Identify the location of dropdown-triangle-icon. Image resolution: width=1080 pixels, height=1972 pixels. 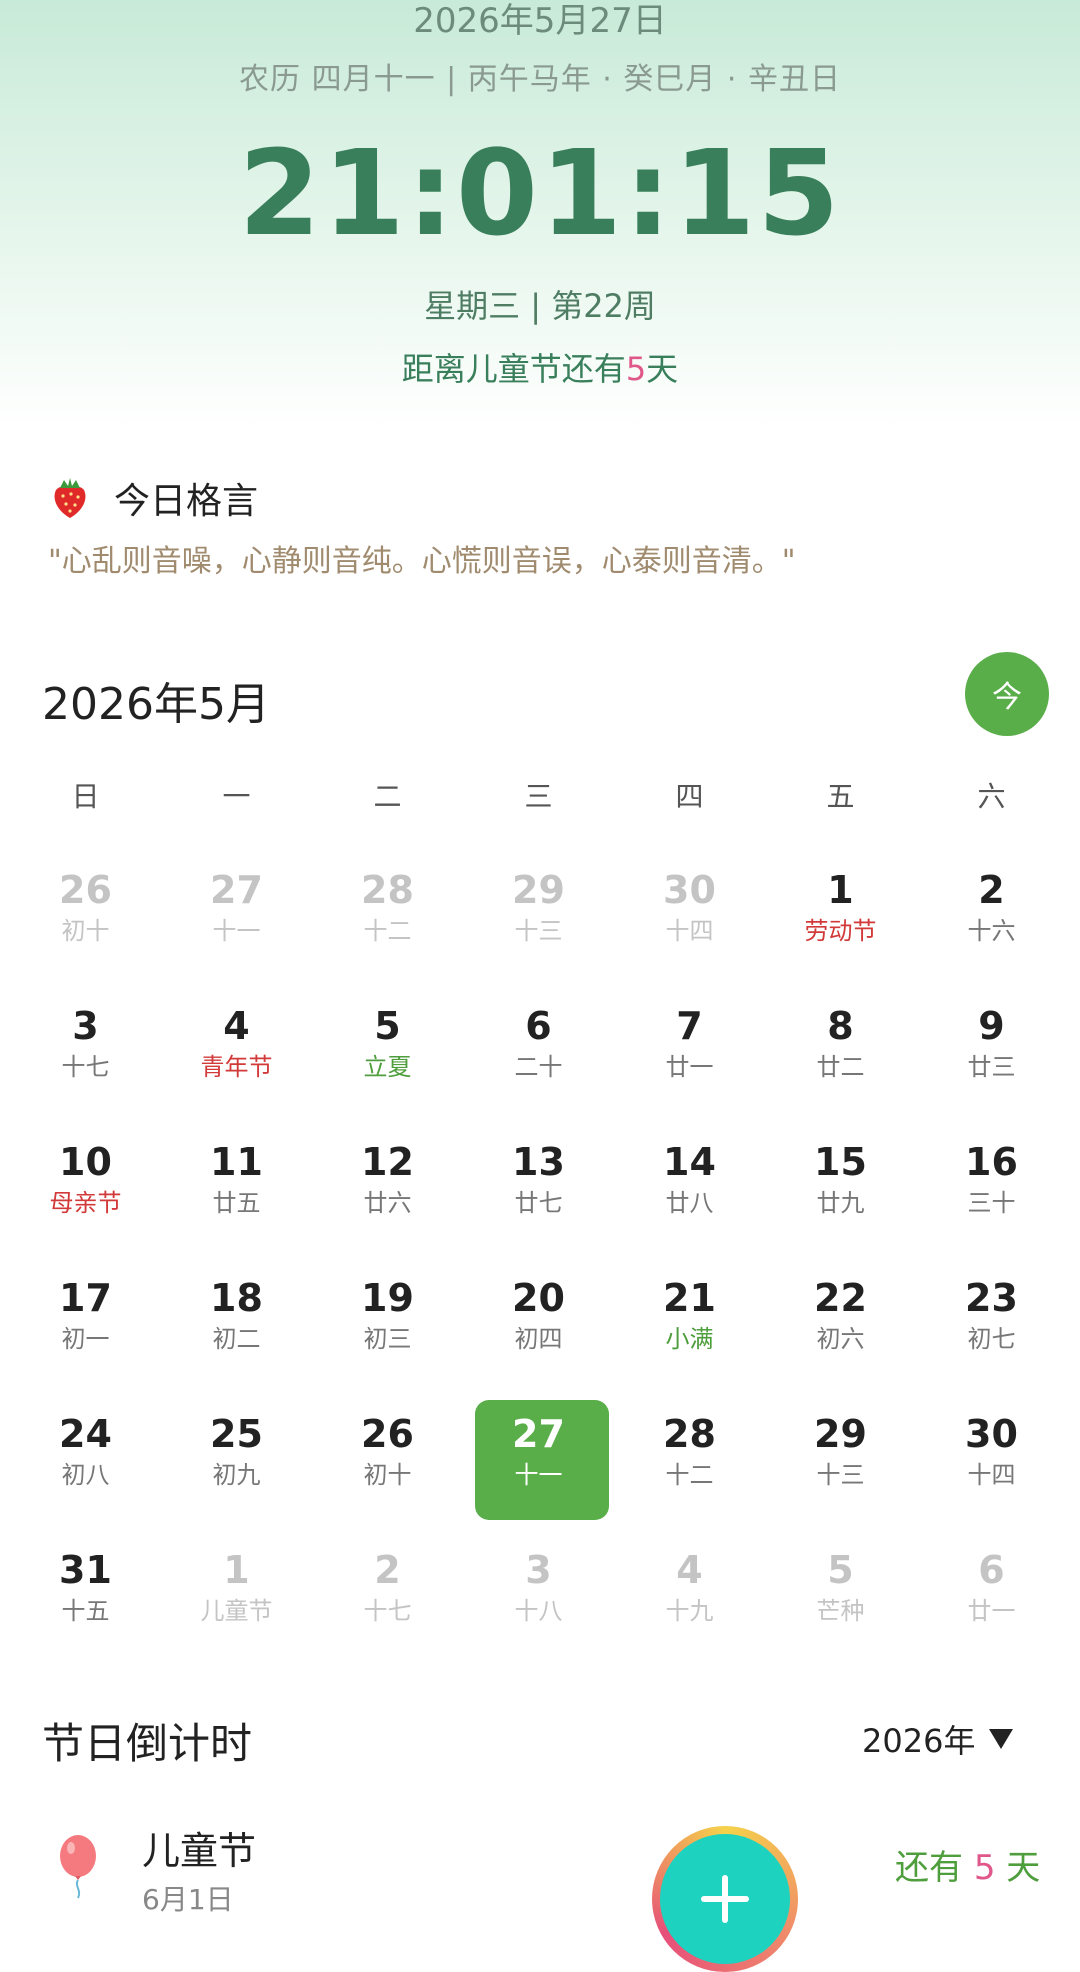
(1001, 1739).